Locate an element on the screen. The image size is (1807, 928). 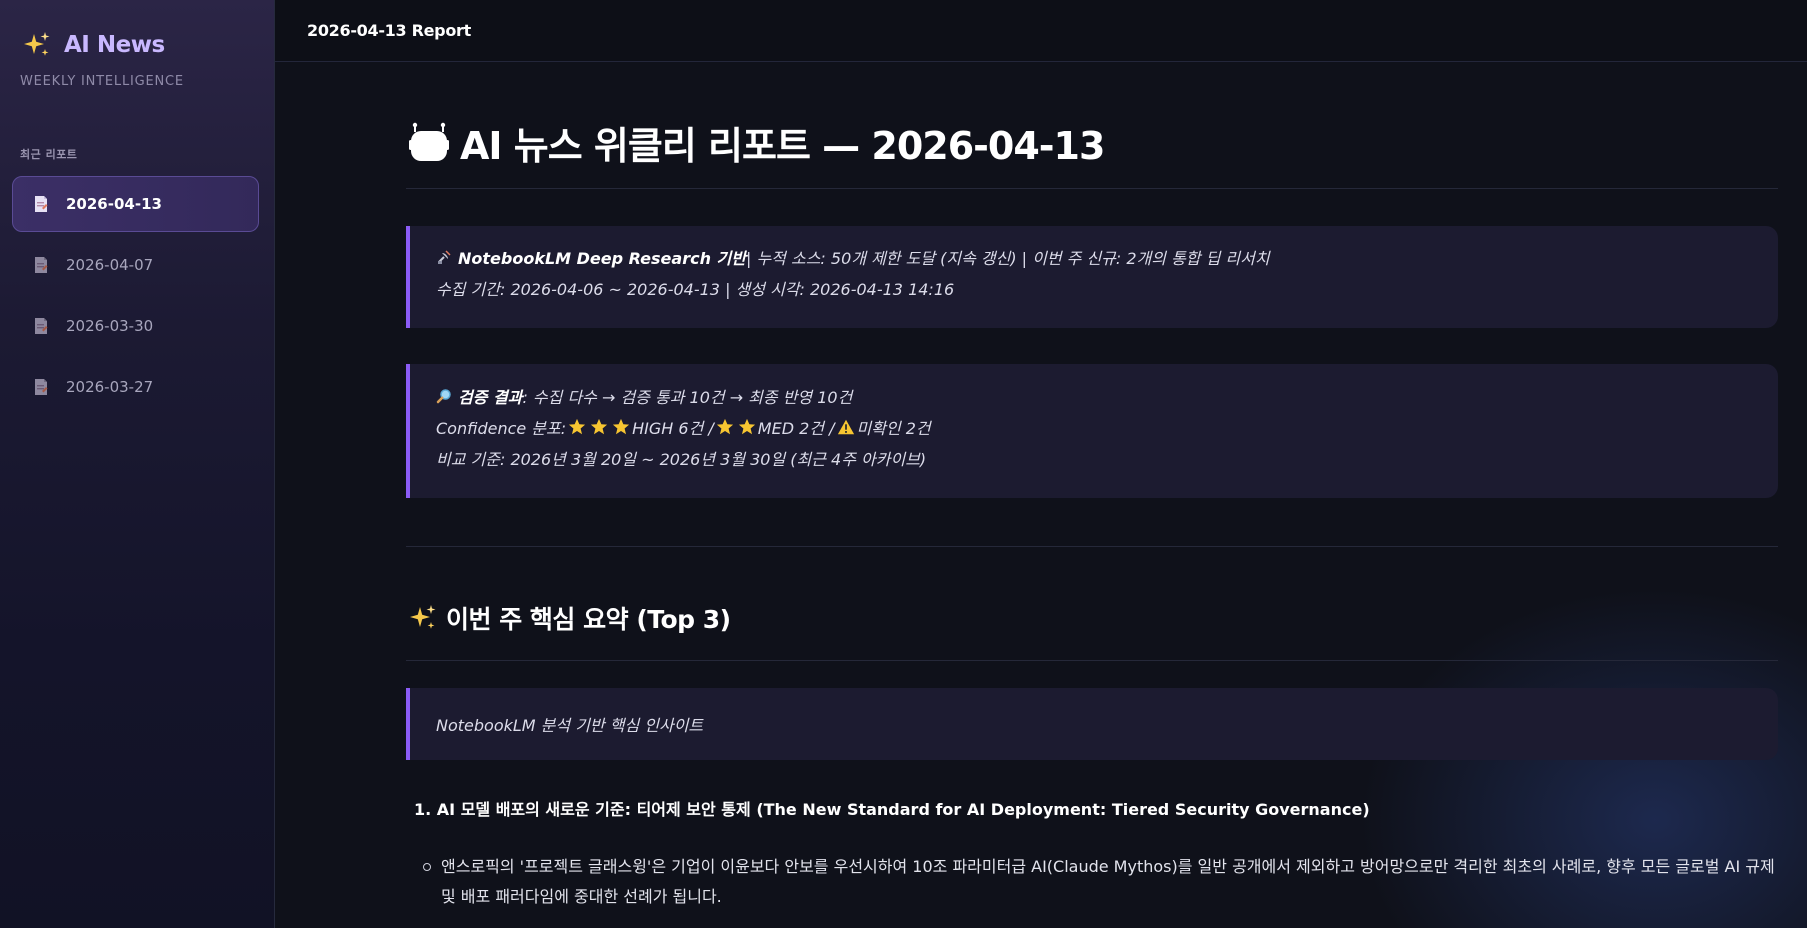
page-title: AI 뉴스 위클리 리포트 — 2026-04-13 is located at coordinates (756, 142).